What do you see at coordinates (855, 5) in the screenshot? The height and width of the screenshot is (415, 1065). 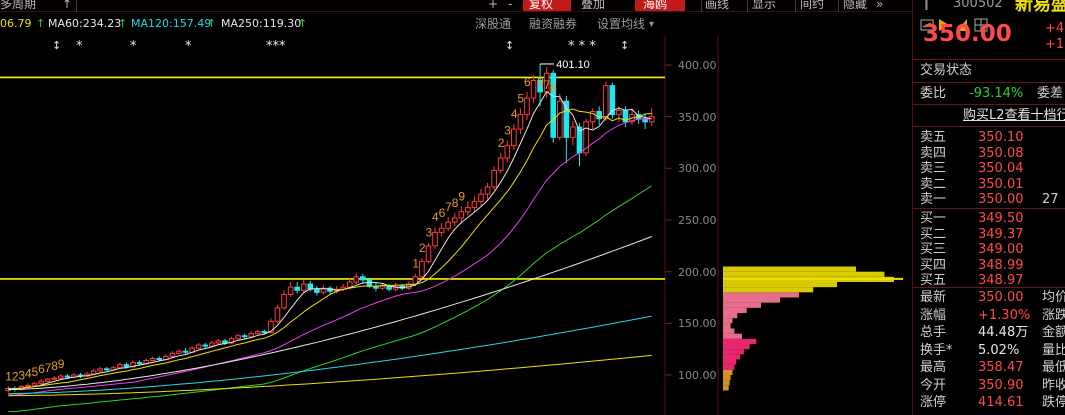 I see `hide-button: 隐藏` at bounding box center [855, 5].